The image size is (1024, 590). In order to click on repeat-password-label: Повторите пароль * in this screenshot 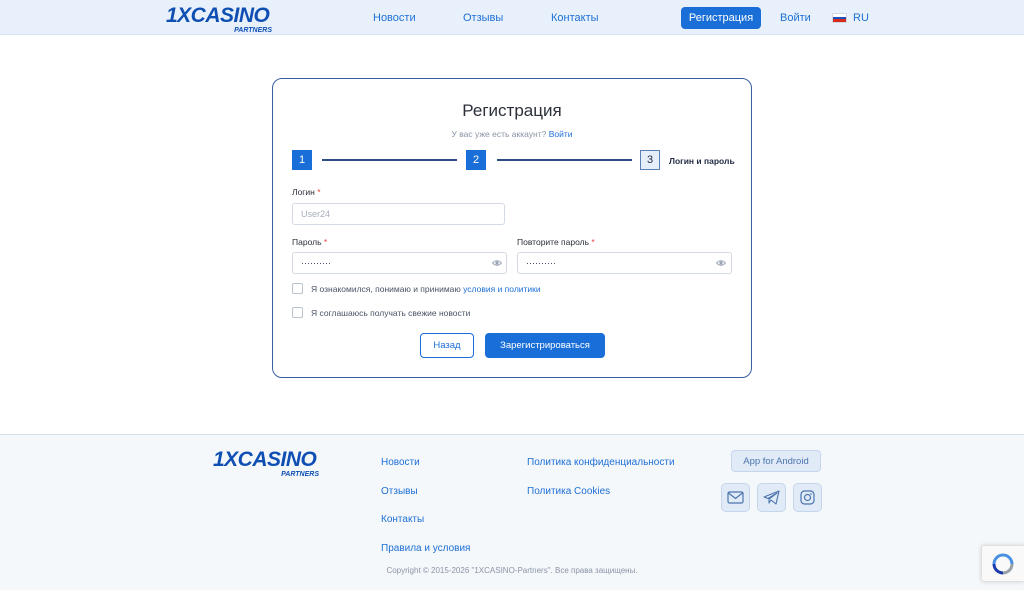, I will do `click(556, 242)`.